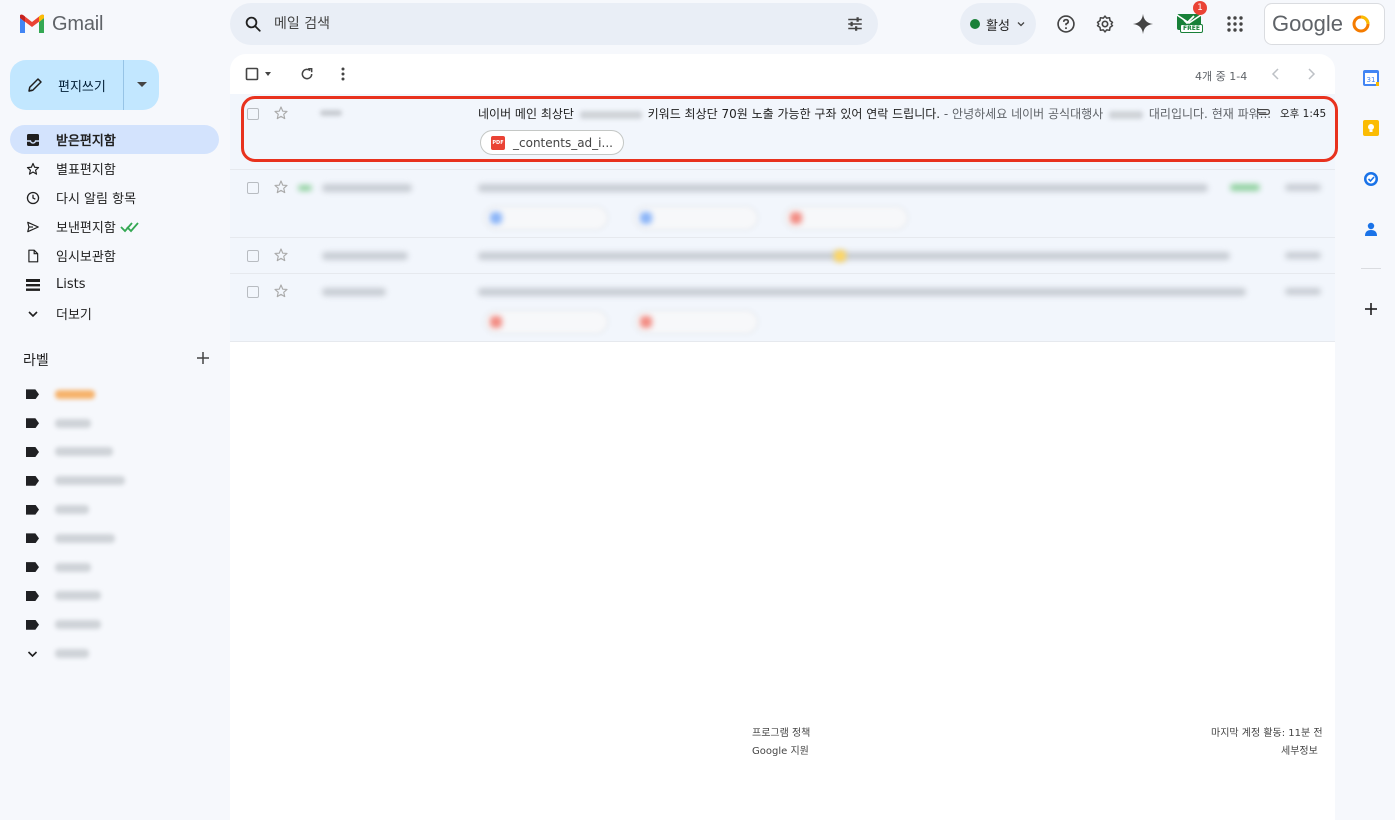 Image resolution: width=1395 pixels, height=820 pixels. I want to click on next-page-icon, so click(1311, 74).